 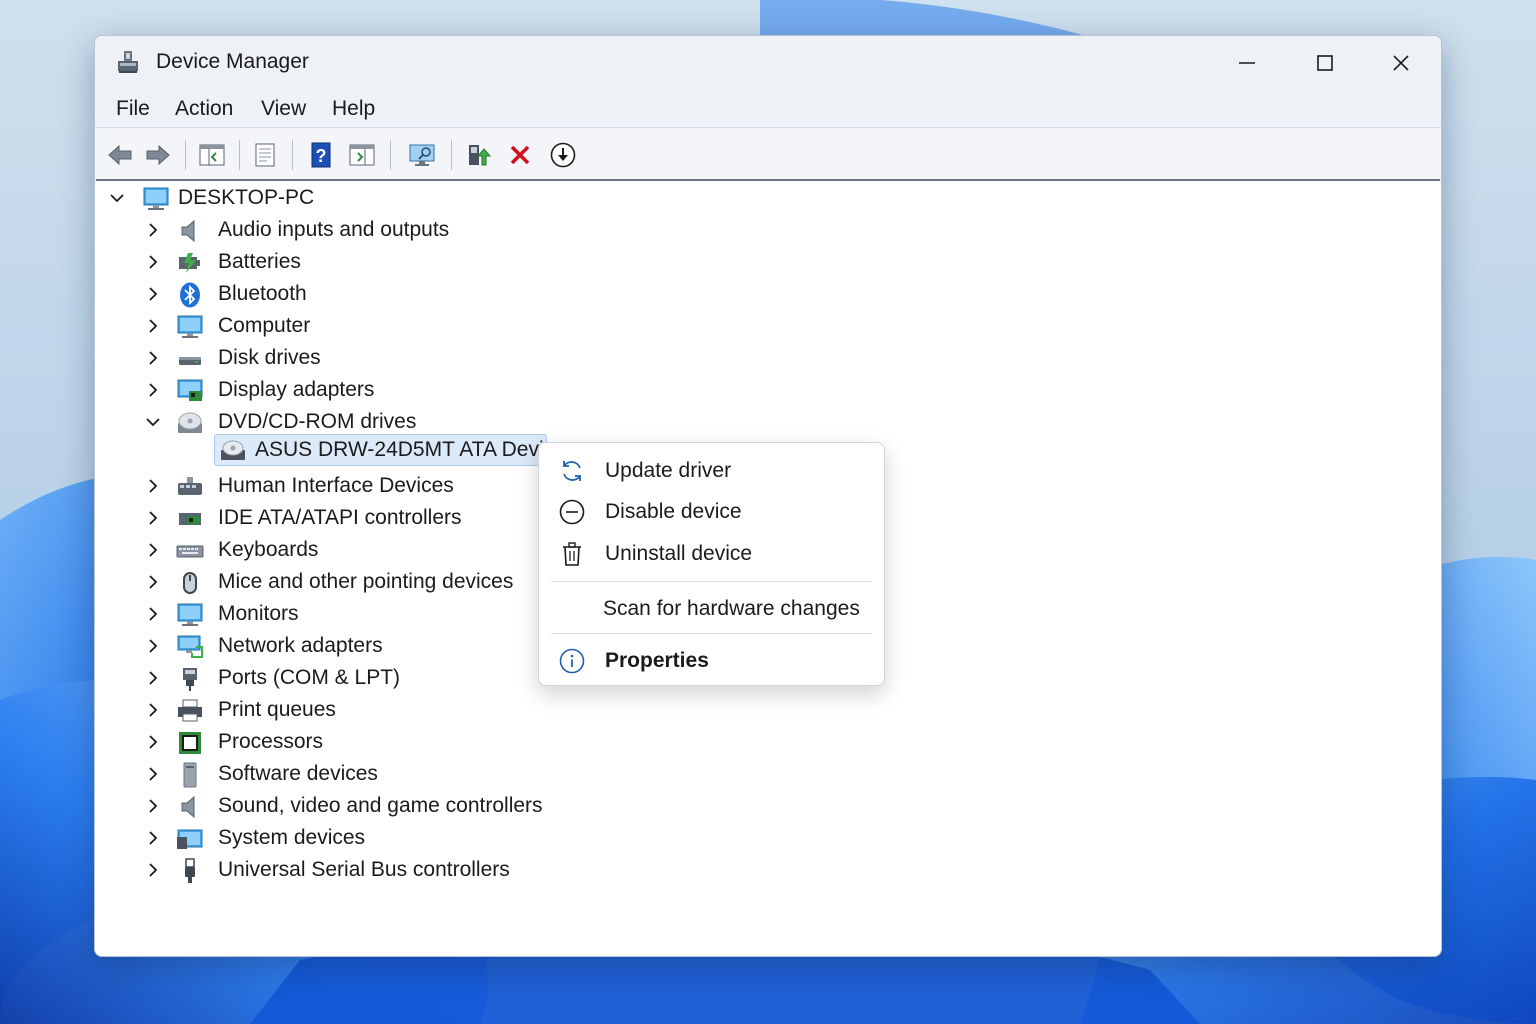 What do you see at coordinates (572, 661) in the screenshot?
I see `info-icon` at bounding box center [572, 661].